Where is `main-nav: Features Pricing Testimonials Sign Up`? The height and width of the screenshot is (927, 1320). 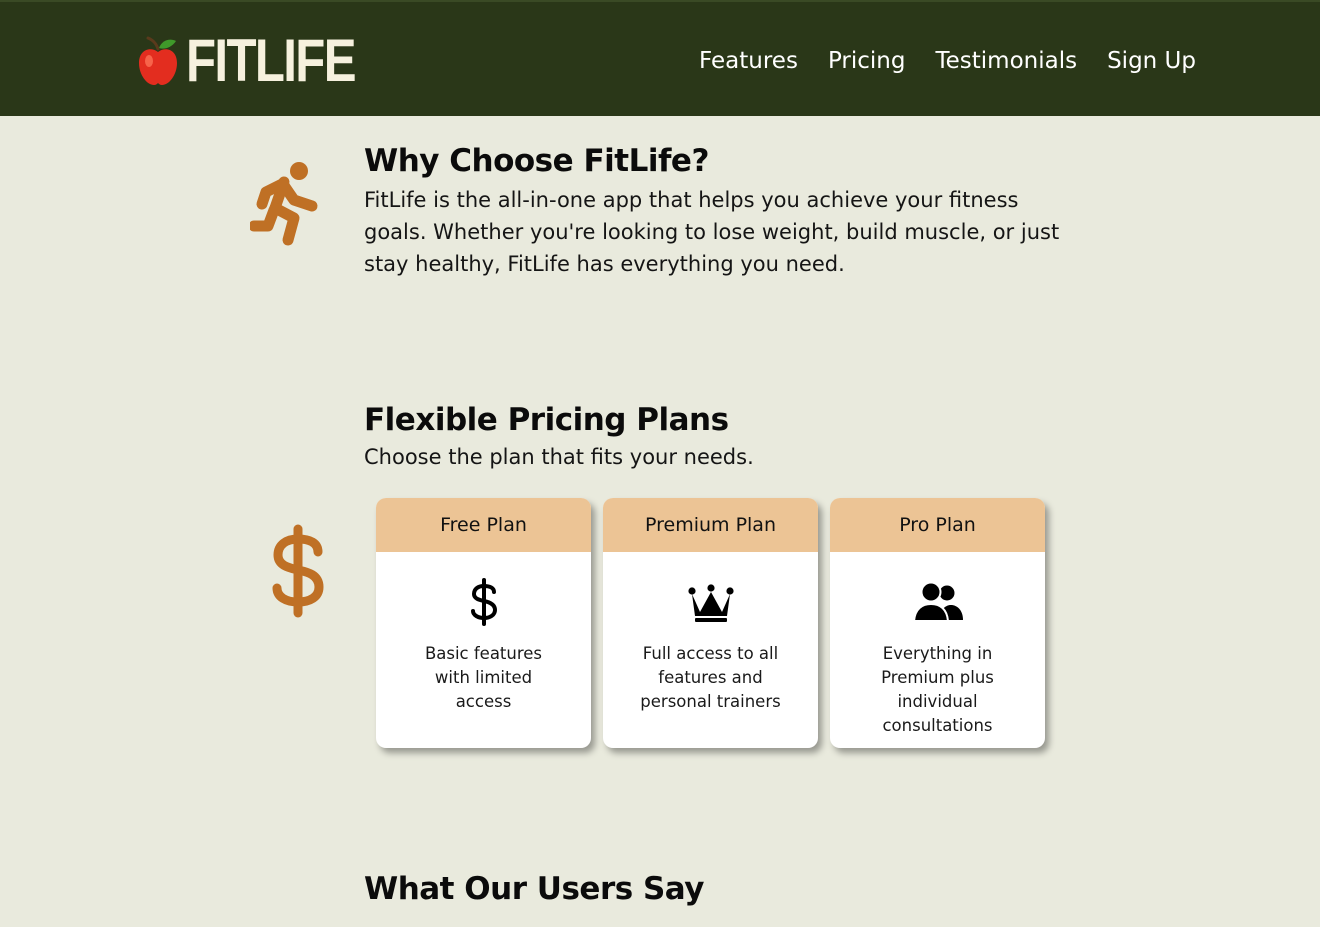 main-nav: Features Pricing Testimonials Sign Up is located at coordinates (947, 61).